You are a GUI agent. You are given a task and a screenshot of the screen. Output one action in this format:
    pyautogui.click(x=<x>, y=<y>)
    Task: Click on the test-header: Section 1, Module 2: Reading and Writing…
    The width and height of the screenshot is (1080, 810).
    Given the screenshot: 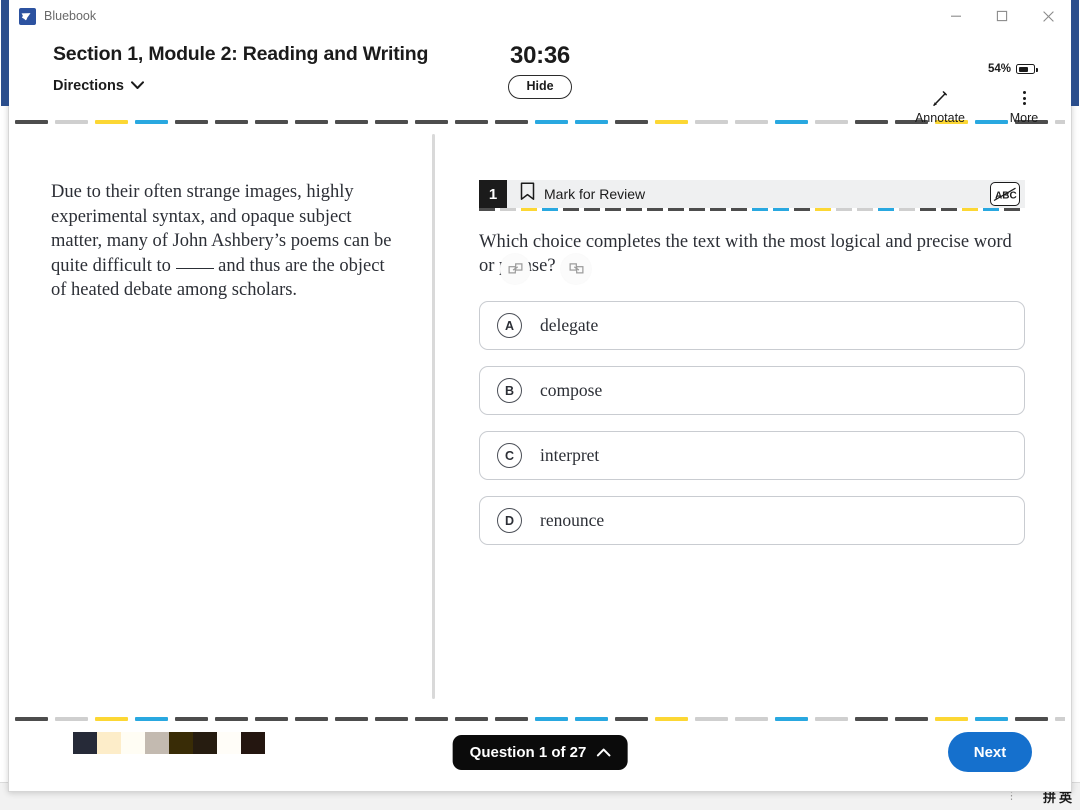 What is the action you would take?
    pyautogui.click(x=540, y=78)
    